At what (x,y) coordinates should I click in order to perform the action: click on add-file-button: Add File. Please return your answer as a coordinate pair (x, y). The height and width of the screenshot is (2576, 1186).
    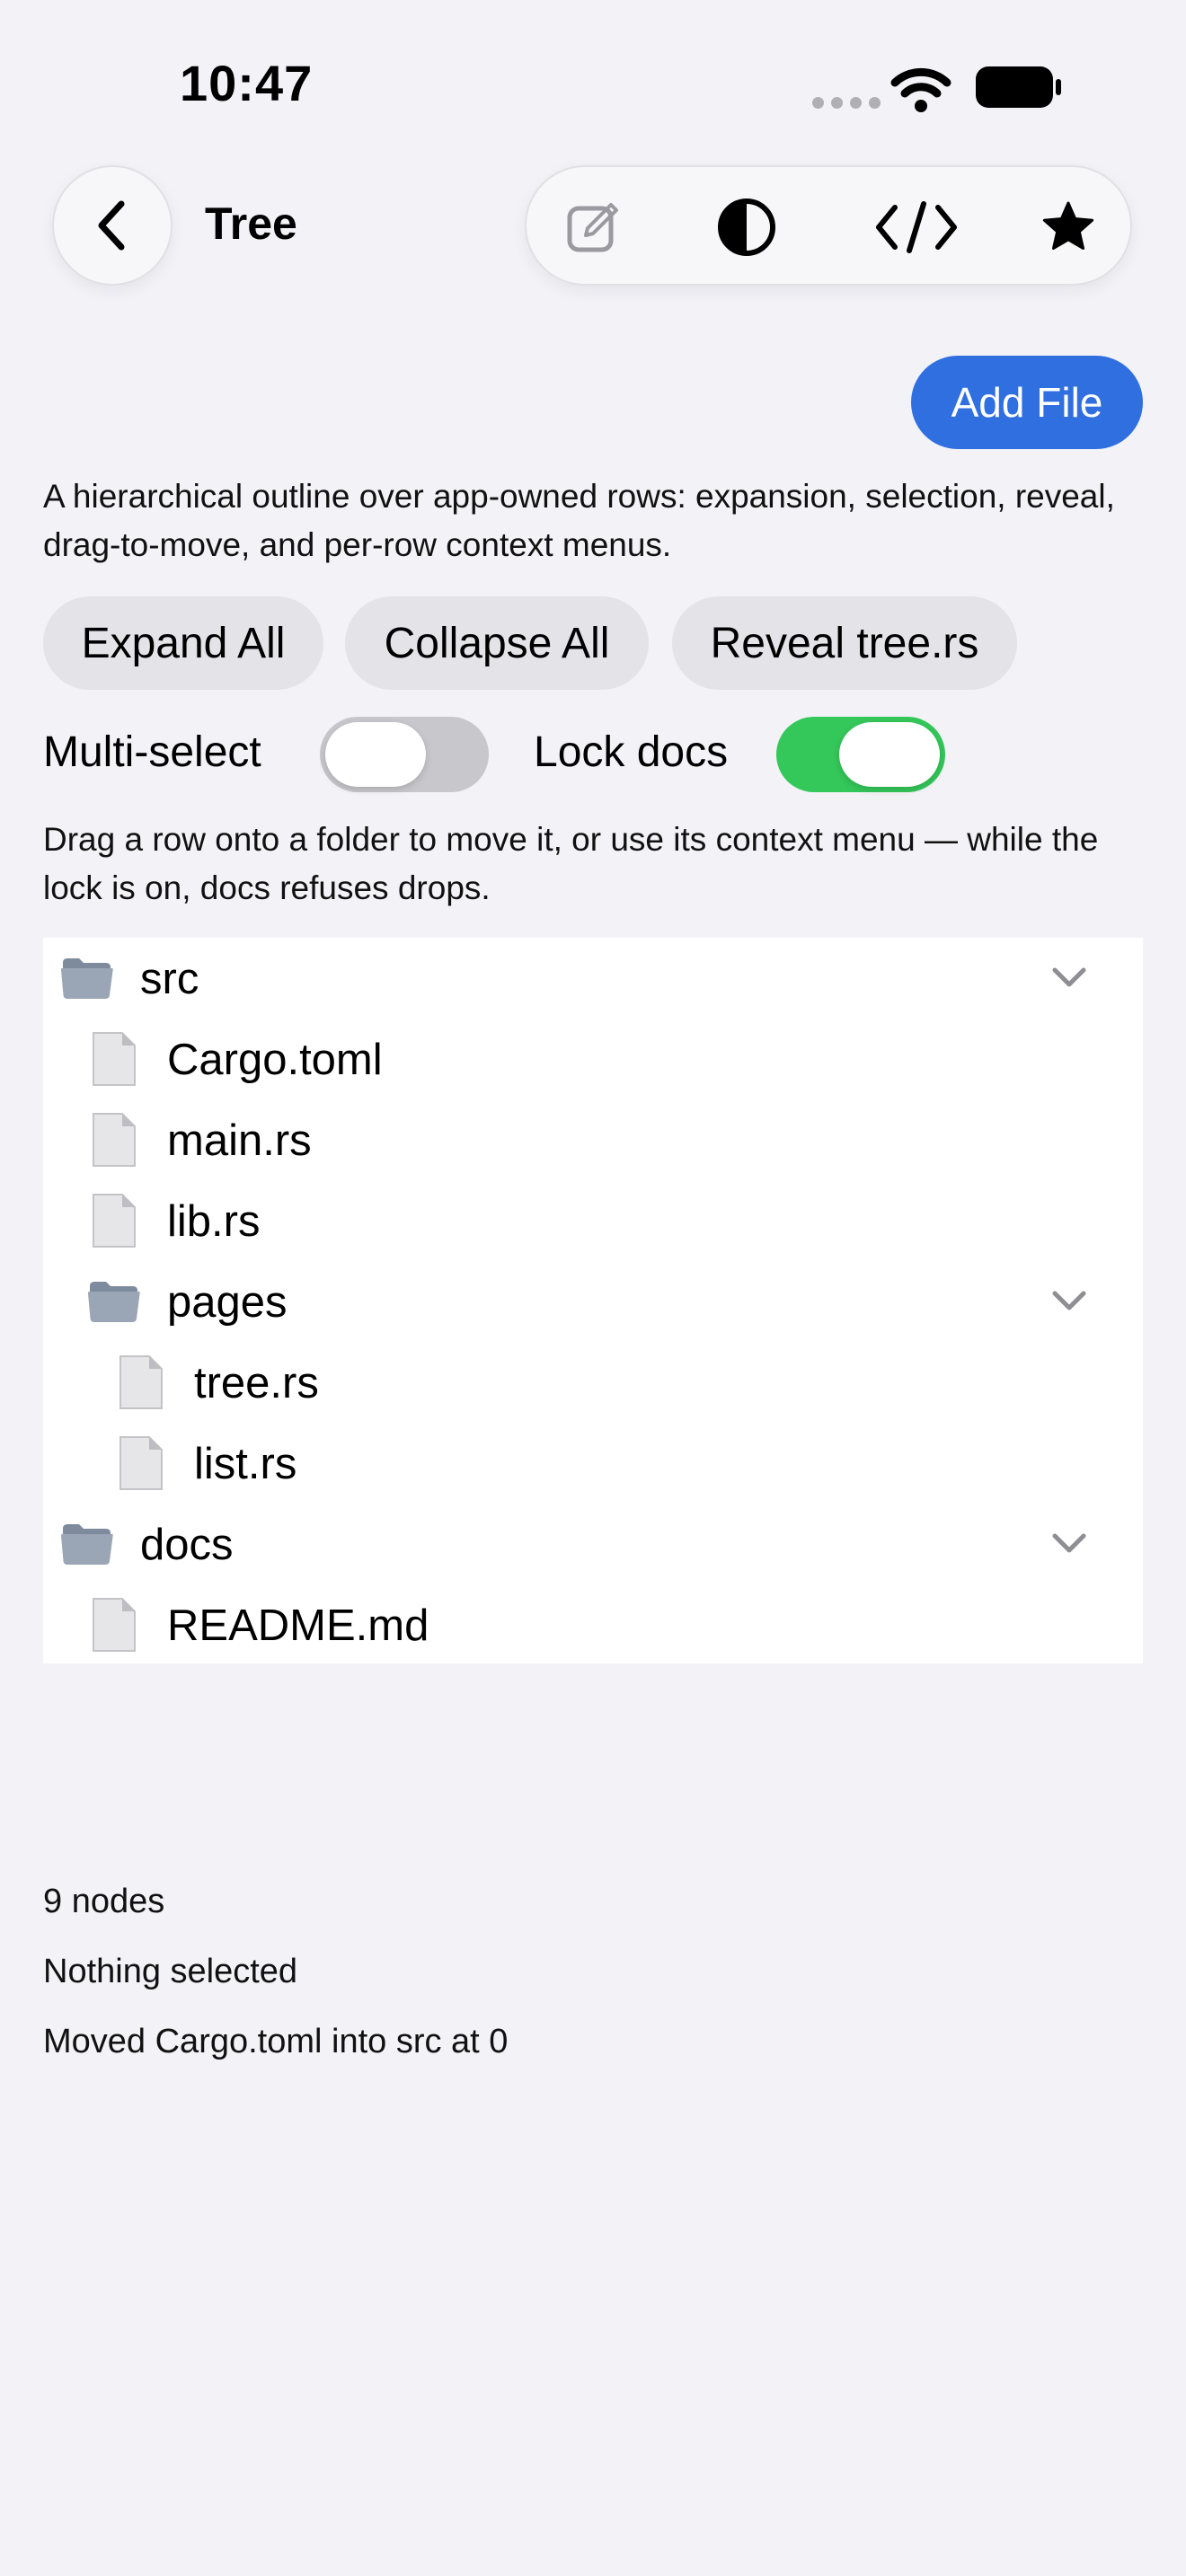
    Looking at the image, I should click on (1027, 402).